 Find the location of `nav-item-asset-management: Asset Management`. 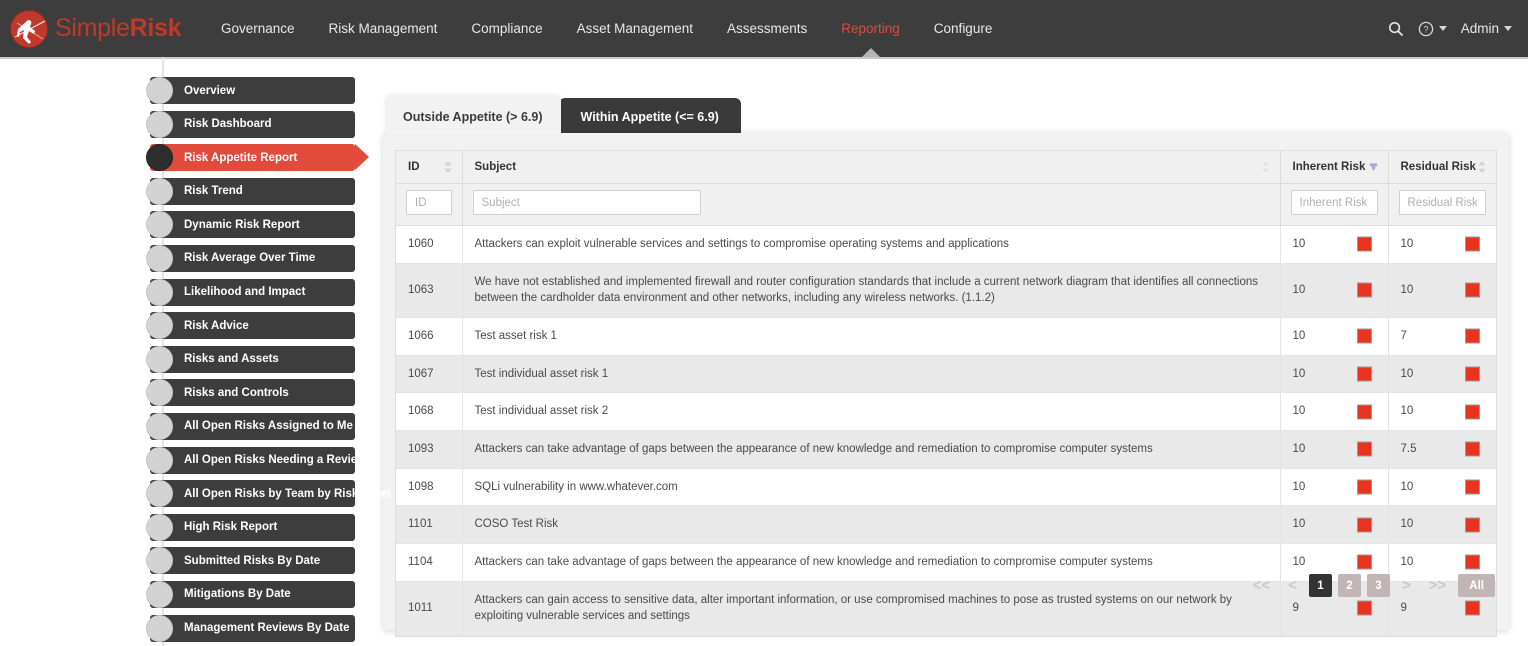

nav-item-asset-management: Asset Management is located at coordinates (635, 28).